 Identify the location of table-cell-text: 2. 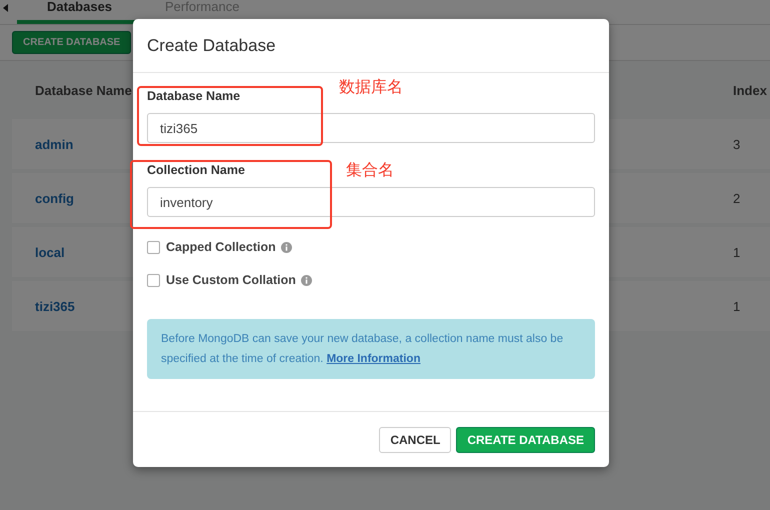
(737, 198).